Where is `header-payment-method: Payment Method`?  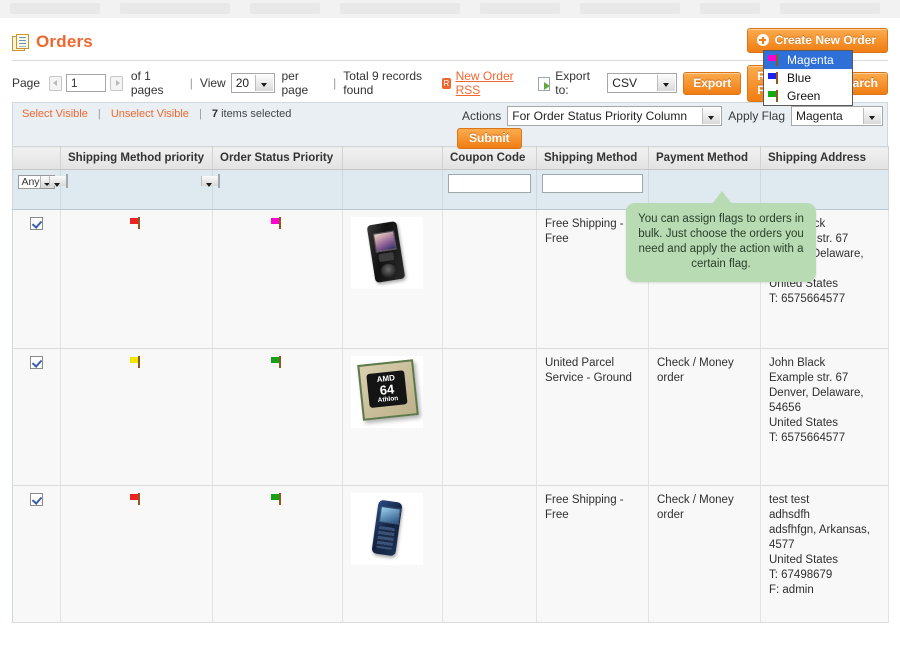 header-payment-method: Payment Method is located at coordinates (704, 158).